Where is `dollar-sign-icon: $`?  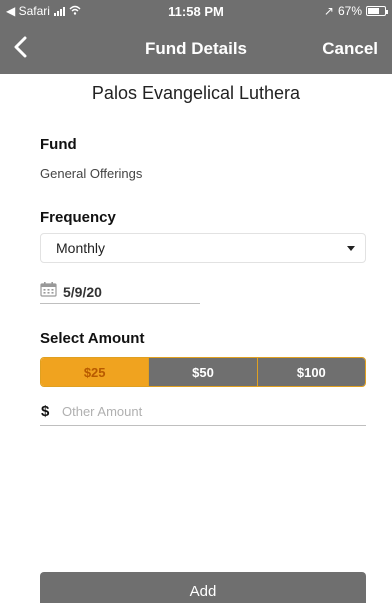
dollar-sign-icon: $ is located at coordinates (45, 411).